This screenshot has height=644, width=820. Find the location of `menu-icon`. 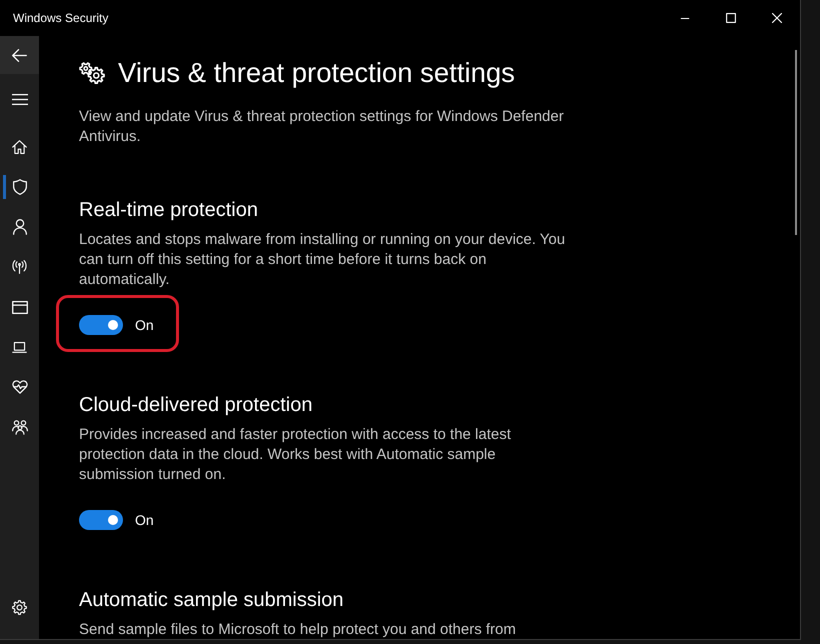

menu-icon is located at coordinates (20, 99).